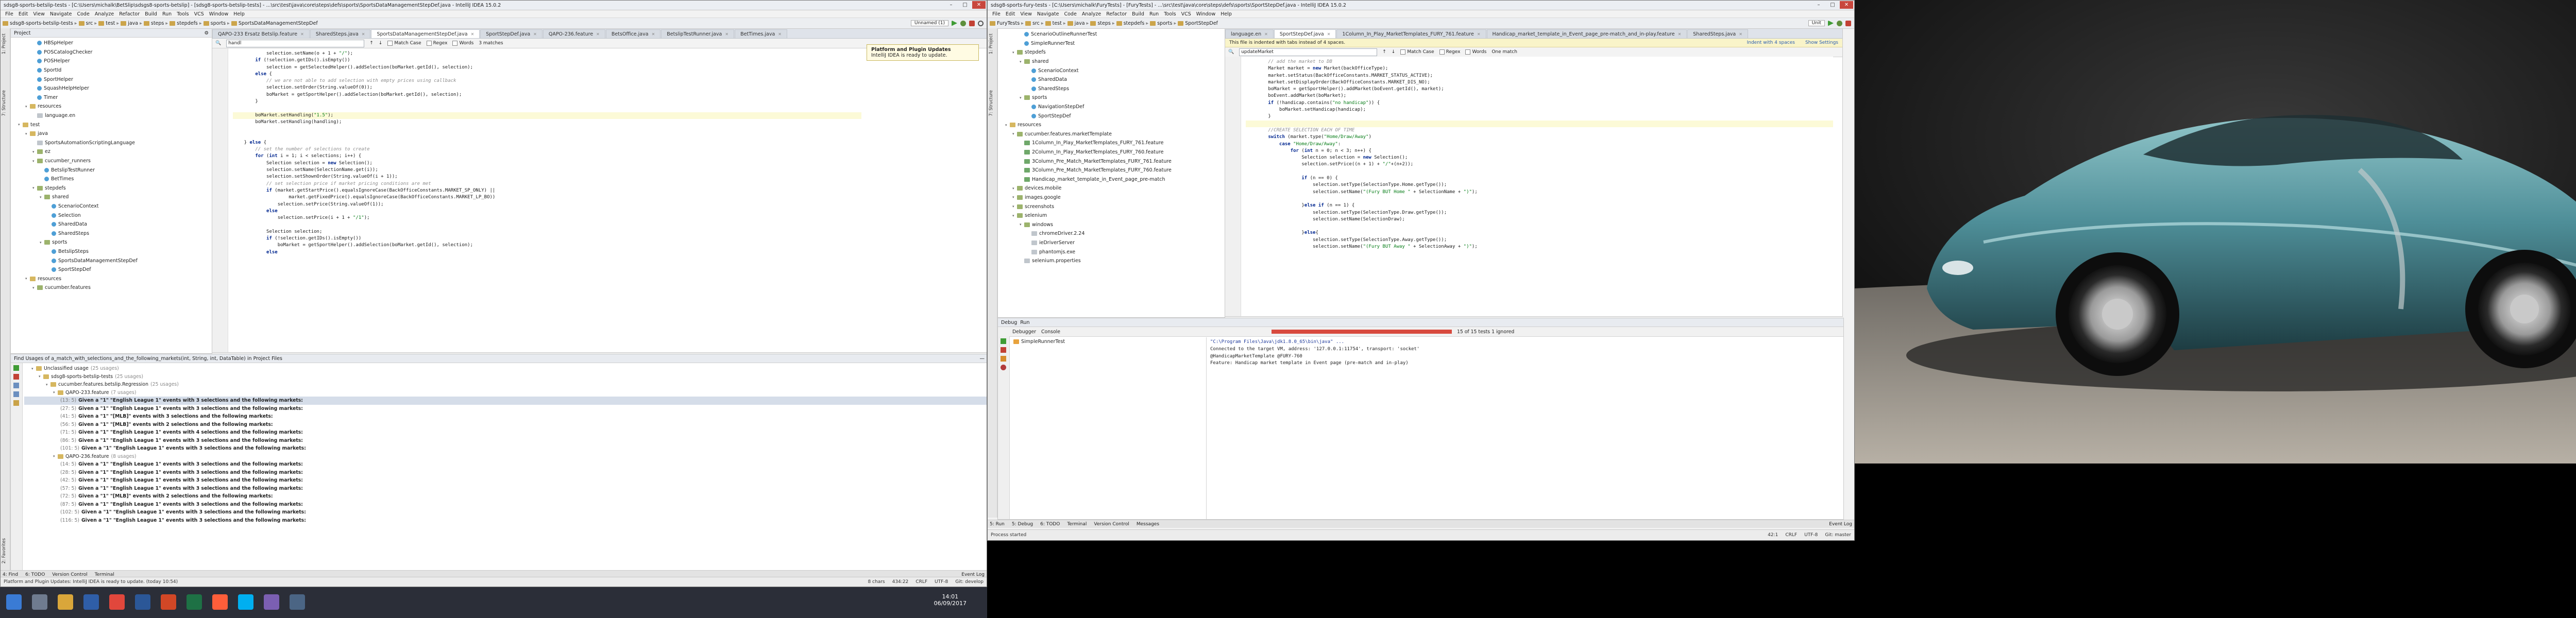  Describe the element at coordinates (206, 33) in the screenshot. I see `gear-icon: ⚙` at that location.